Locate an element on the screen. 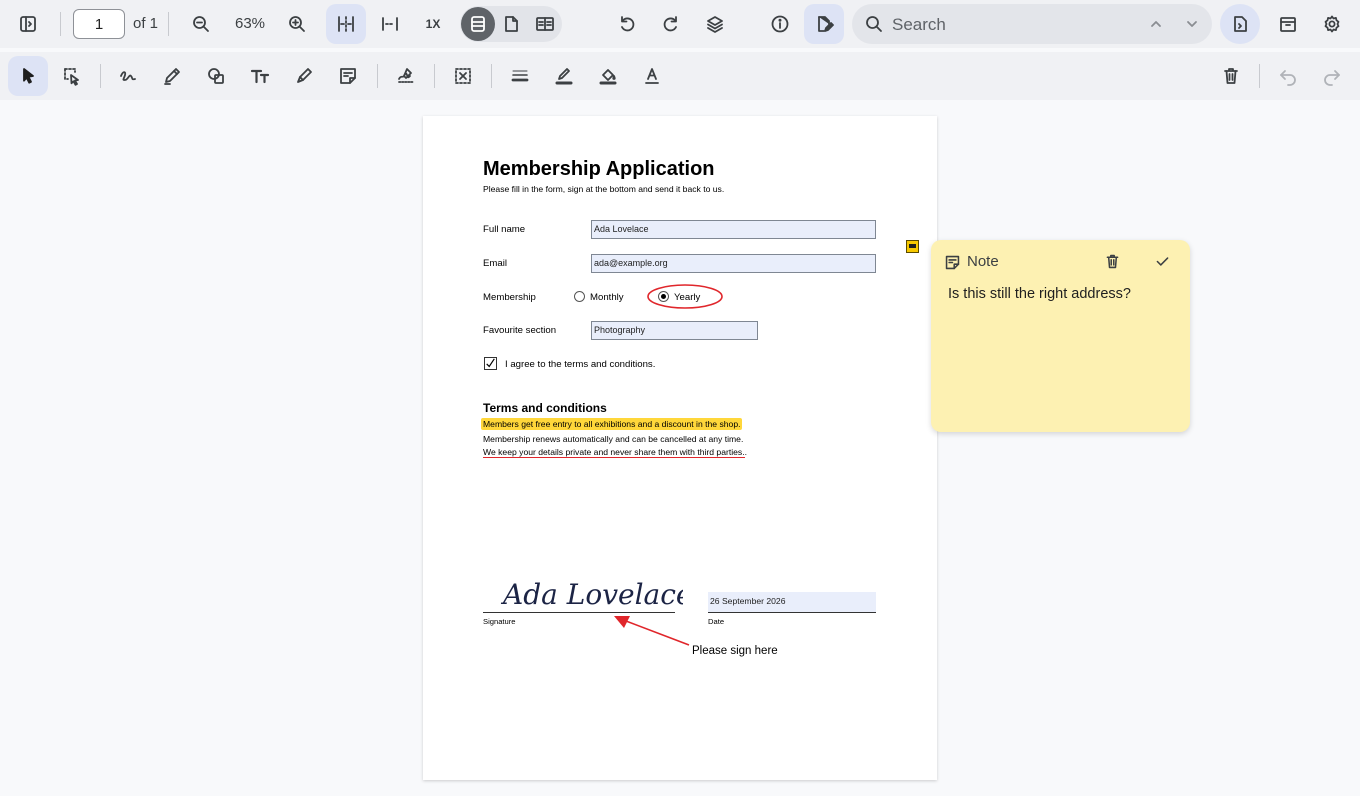 The height and width of the screenshot is (796, 1360). shapes-icon is located at coordinates (216, 76).